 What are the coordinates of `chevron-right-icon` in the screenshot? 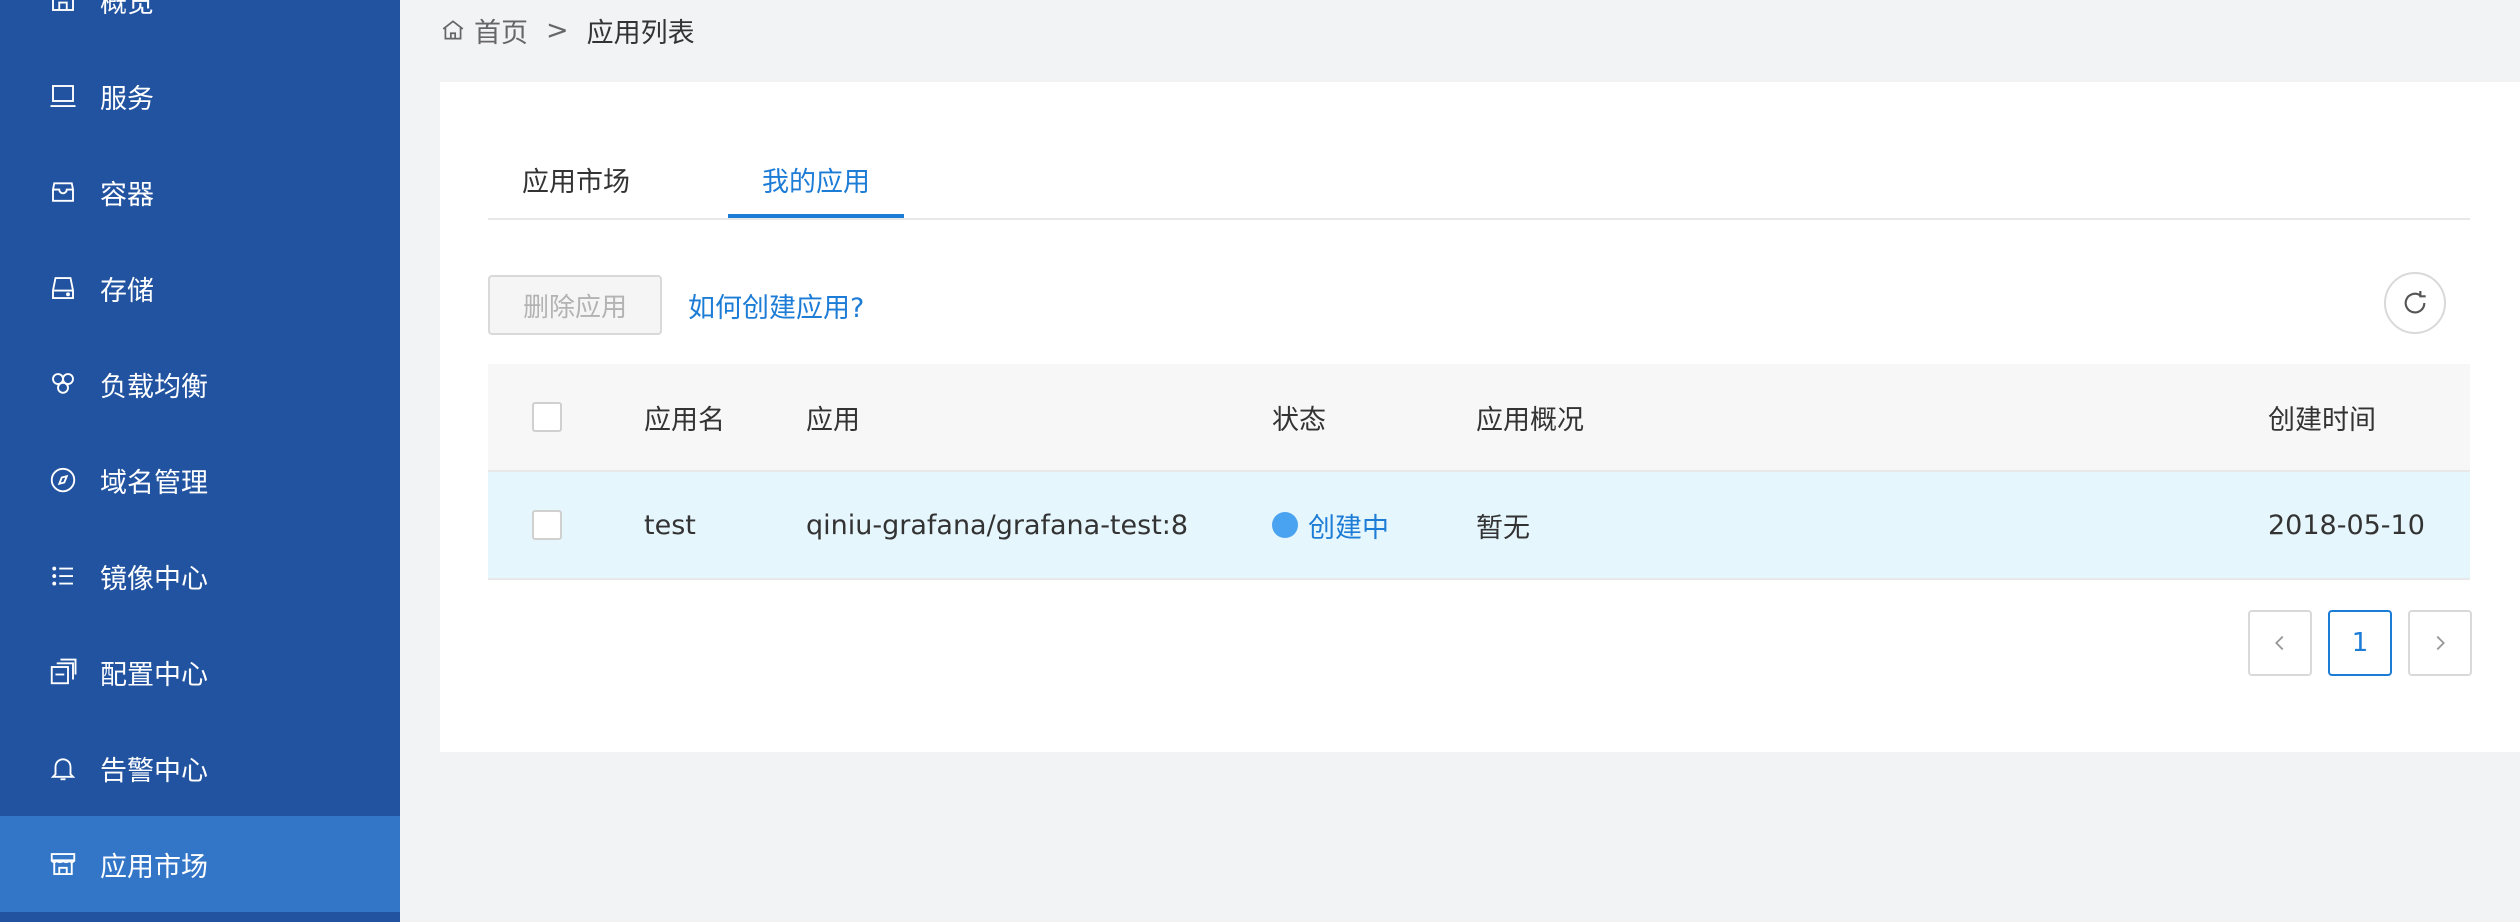 It's located at (2440, 643).